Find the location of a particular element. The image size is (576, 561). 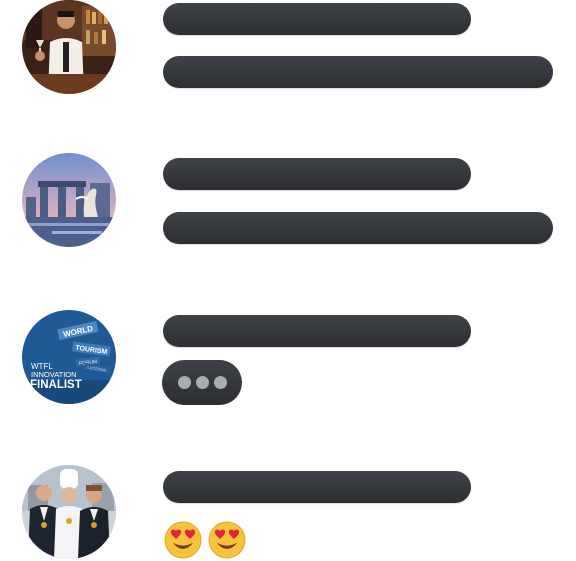

emoji-reaction is located at coordinates (205, 540).